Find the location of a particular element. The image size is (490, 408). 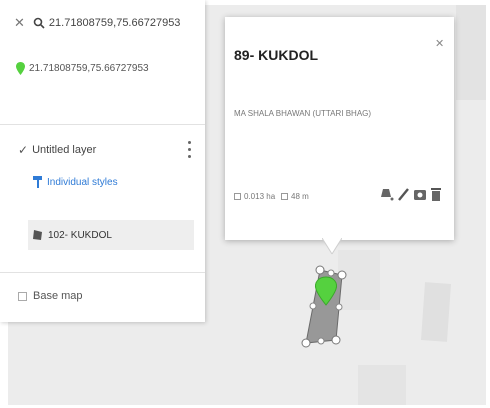

base-map-toggle: Base map is located at coordinates (50, 296).